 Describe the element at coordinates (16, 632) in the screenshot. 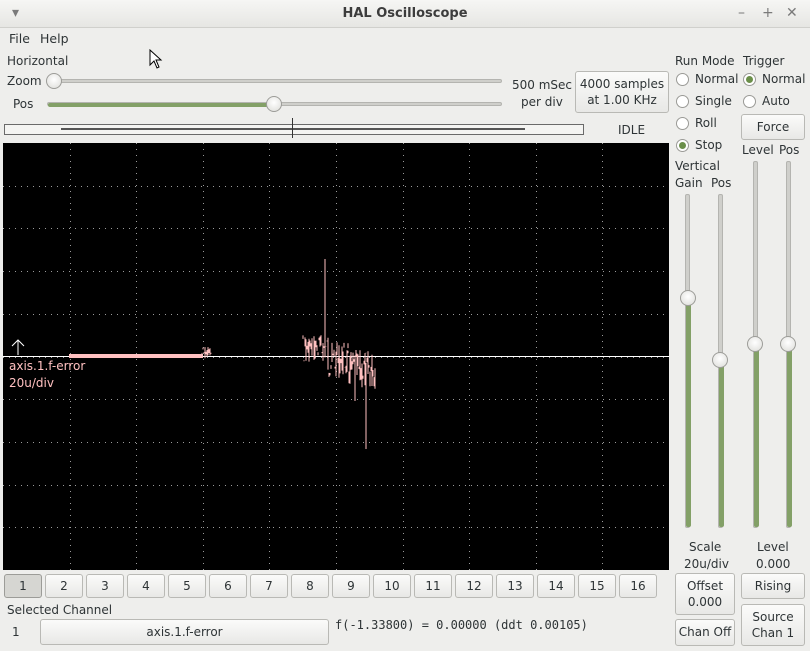

I see `selected-channel-number: 1` at that location.